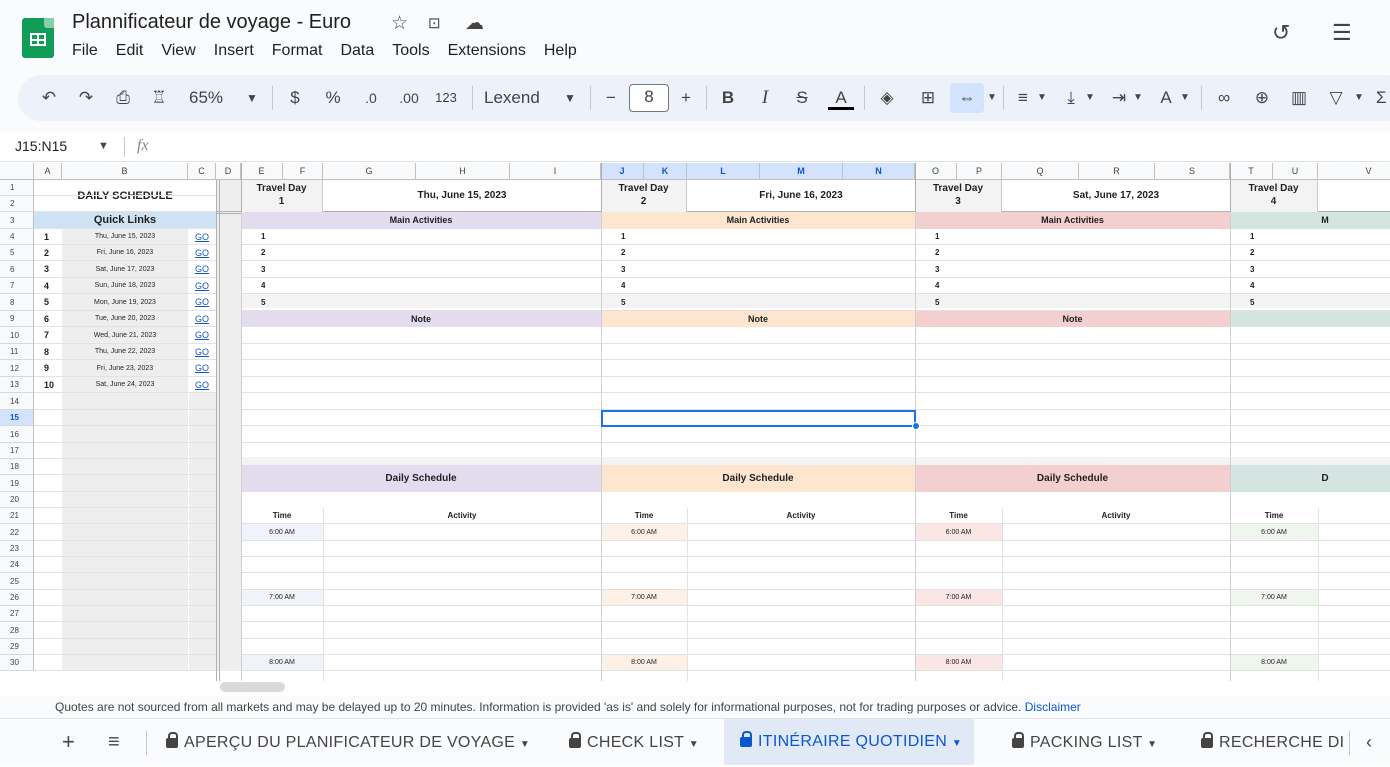 The width and height of the screenshot is (1390, 767). What do you see at coordinates (17, 171) in the screenshot?
I see `select-all-corner` at bounding box center [17, 171].